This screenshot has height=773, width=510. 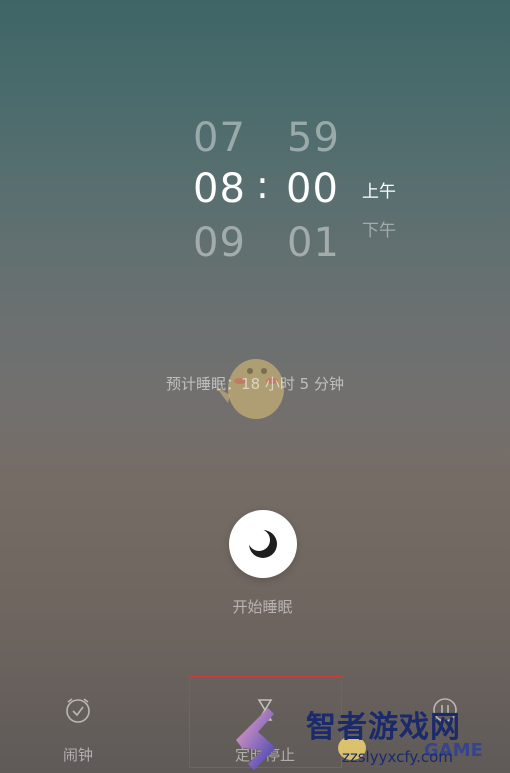 I want to click on start-sleep-button, so click(x=263, y=544).